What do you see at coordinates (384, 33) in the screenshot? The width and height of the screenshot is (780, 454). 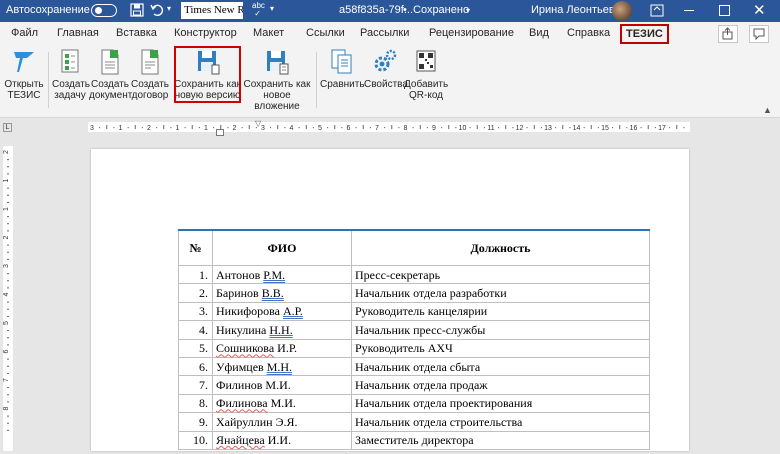 I see `tab-mailings: Рассылки` at bounding box center [384, 33].